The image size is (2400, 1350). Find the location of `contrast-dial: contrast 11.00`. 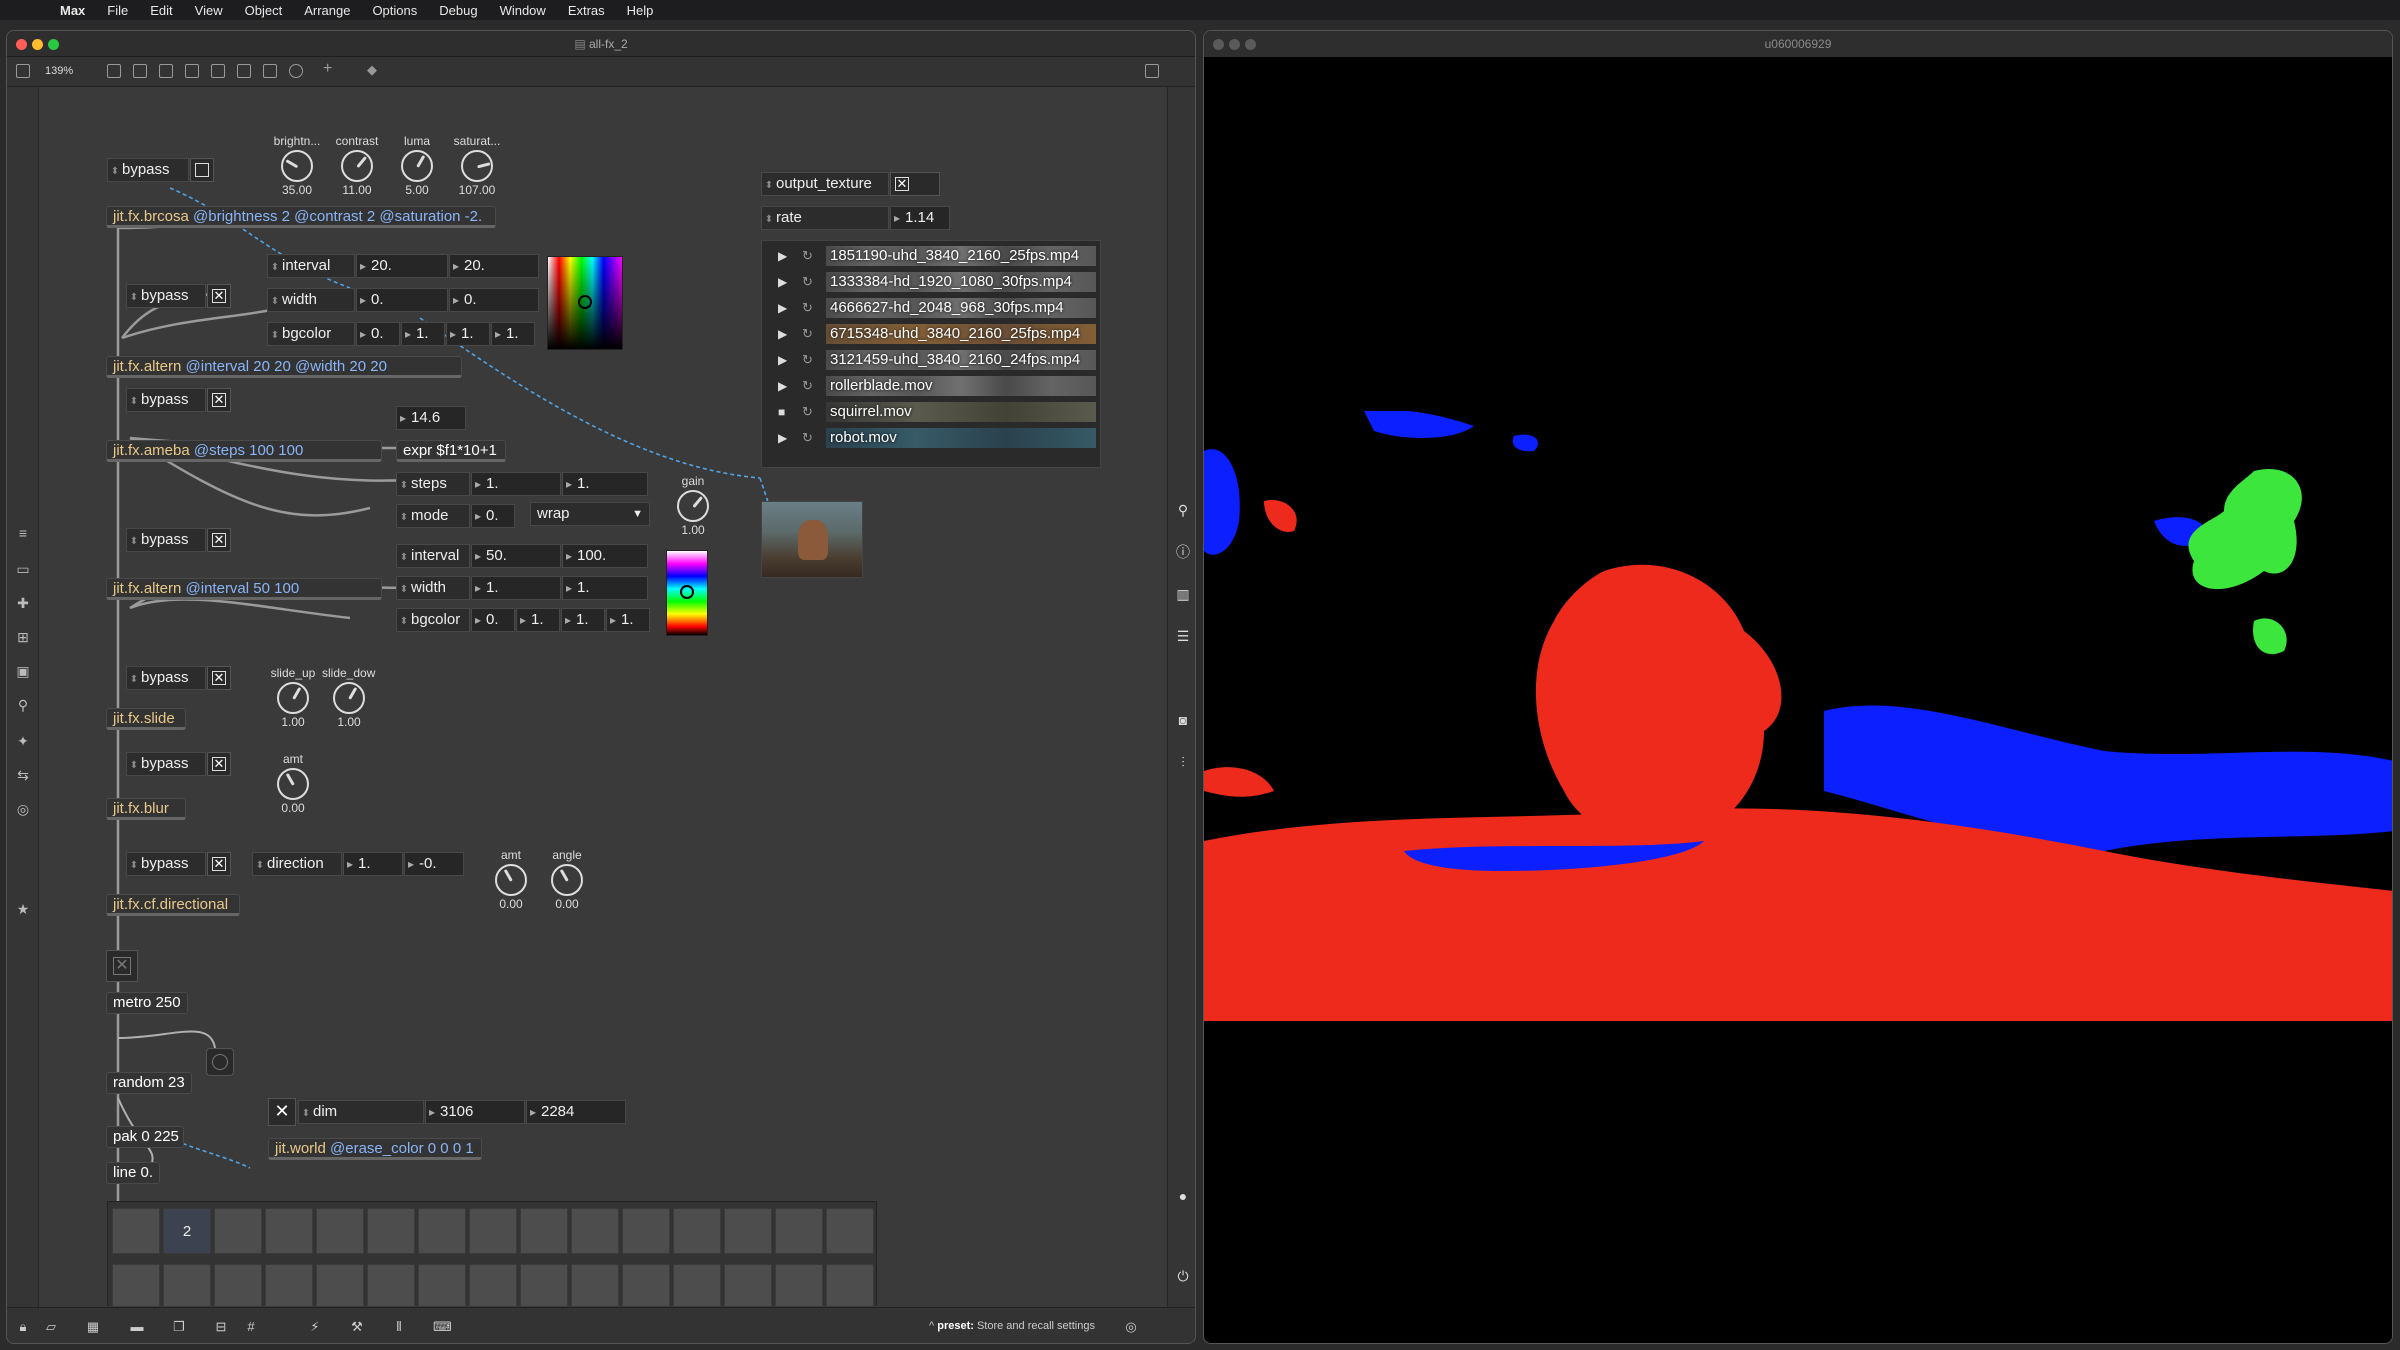

contrast-dial: contrast 11.00 is located at coordinates (357, 165).